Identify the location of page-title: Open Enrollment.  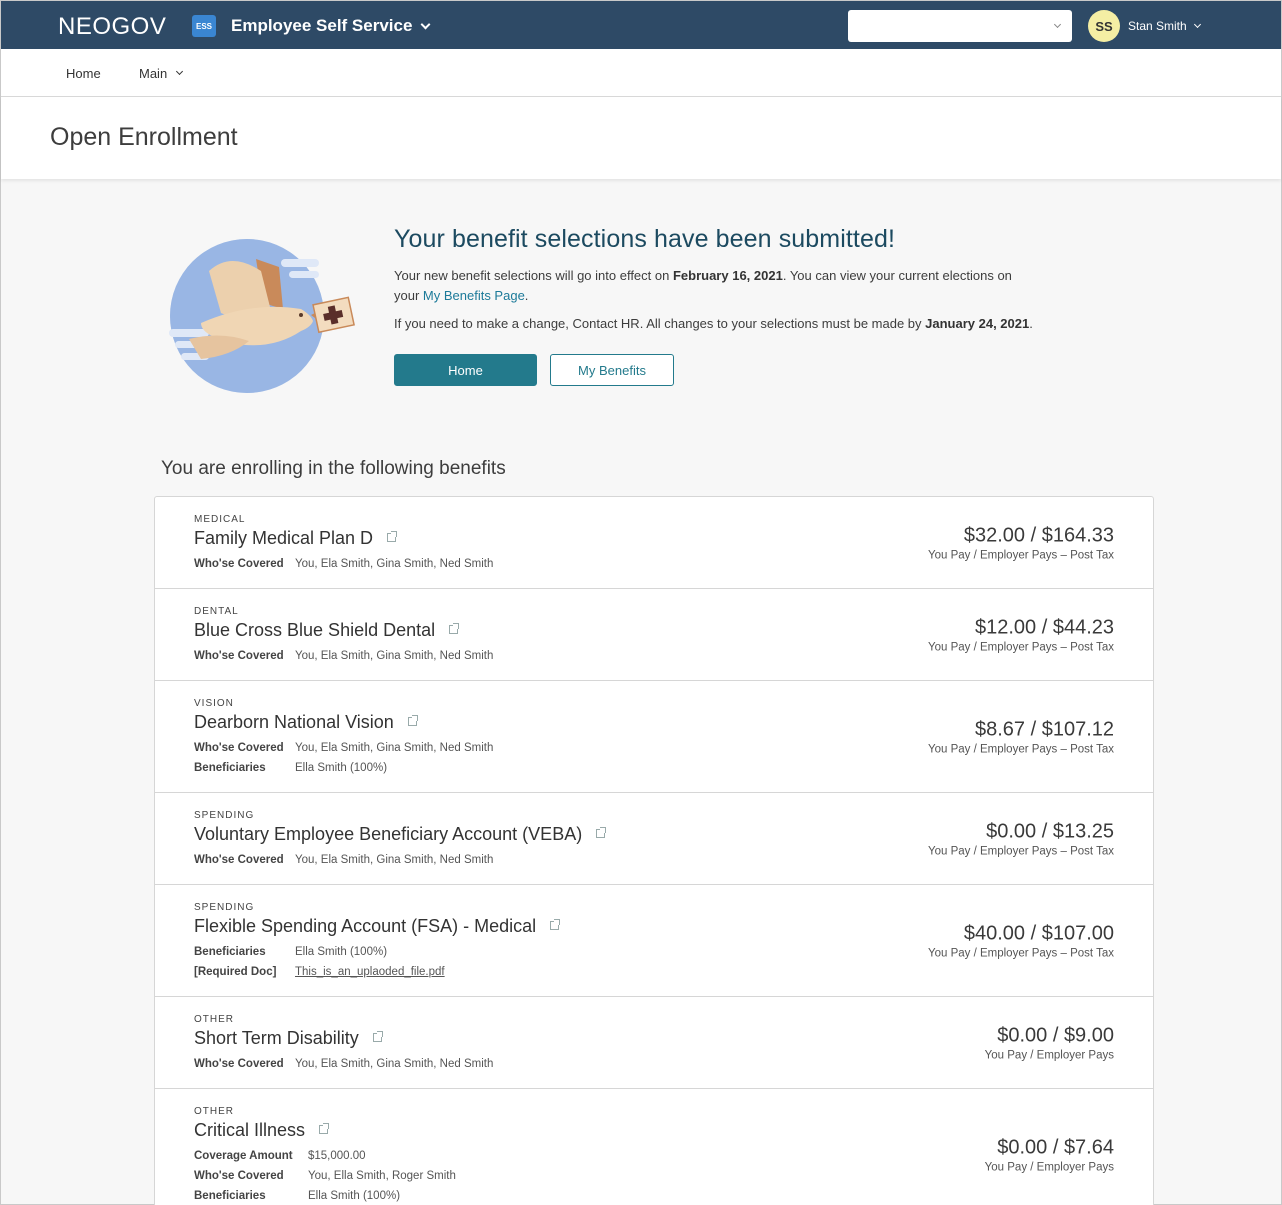
(144, 137).